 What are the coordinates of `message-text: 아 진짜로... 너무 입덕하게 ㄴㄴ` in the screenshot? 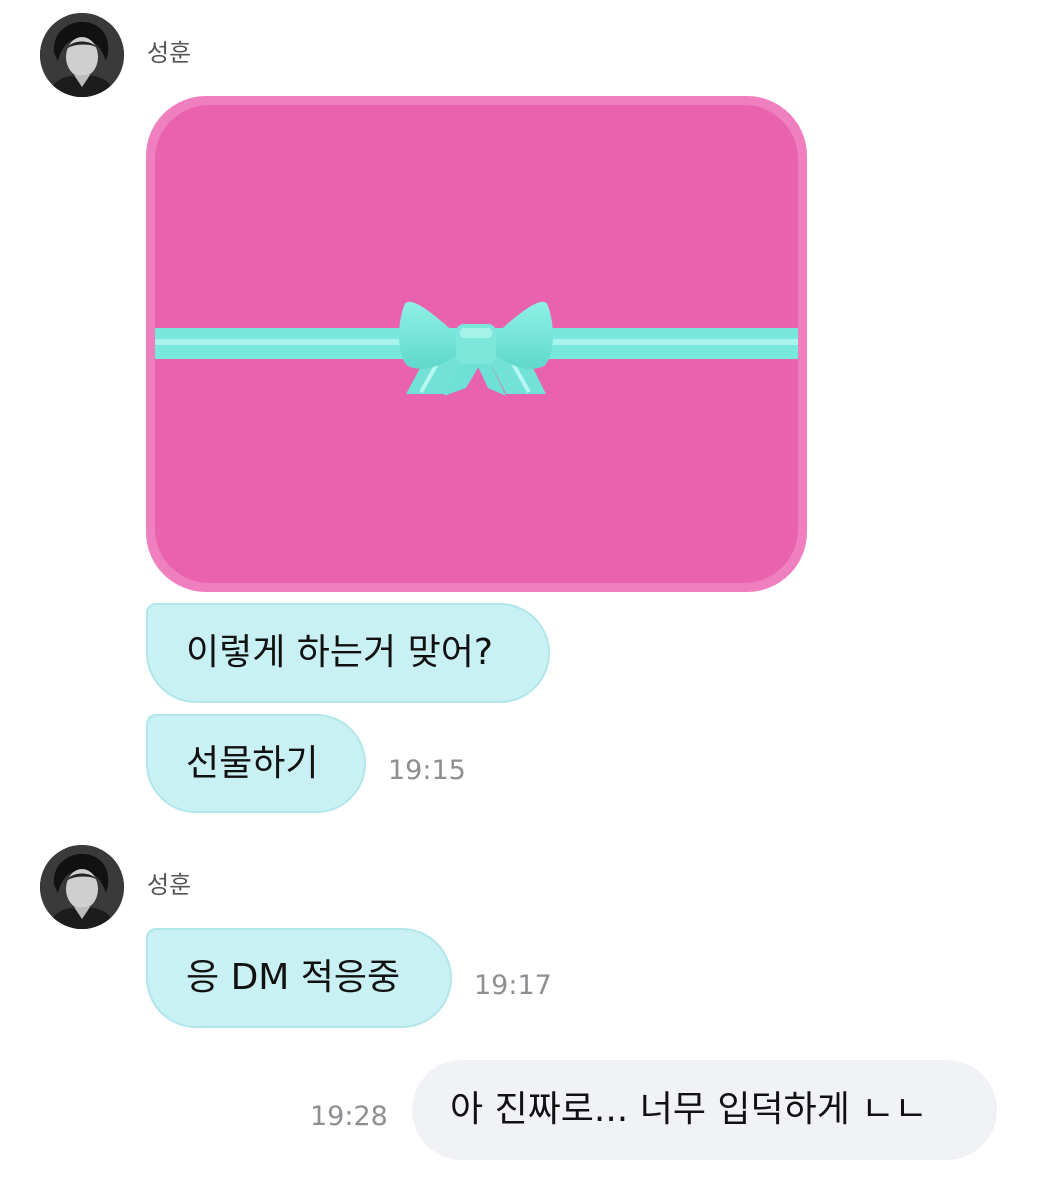 It's located at (689, 1109).